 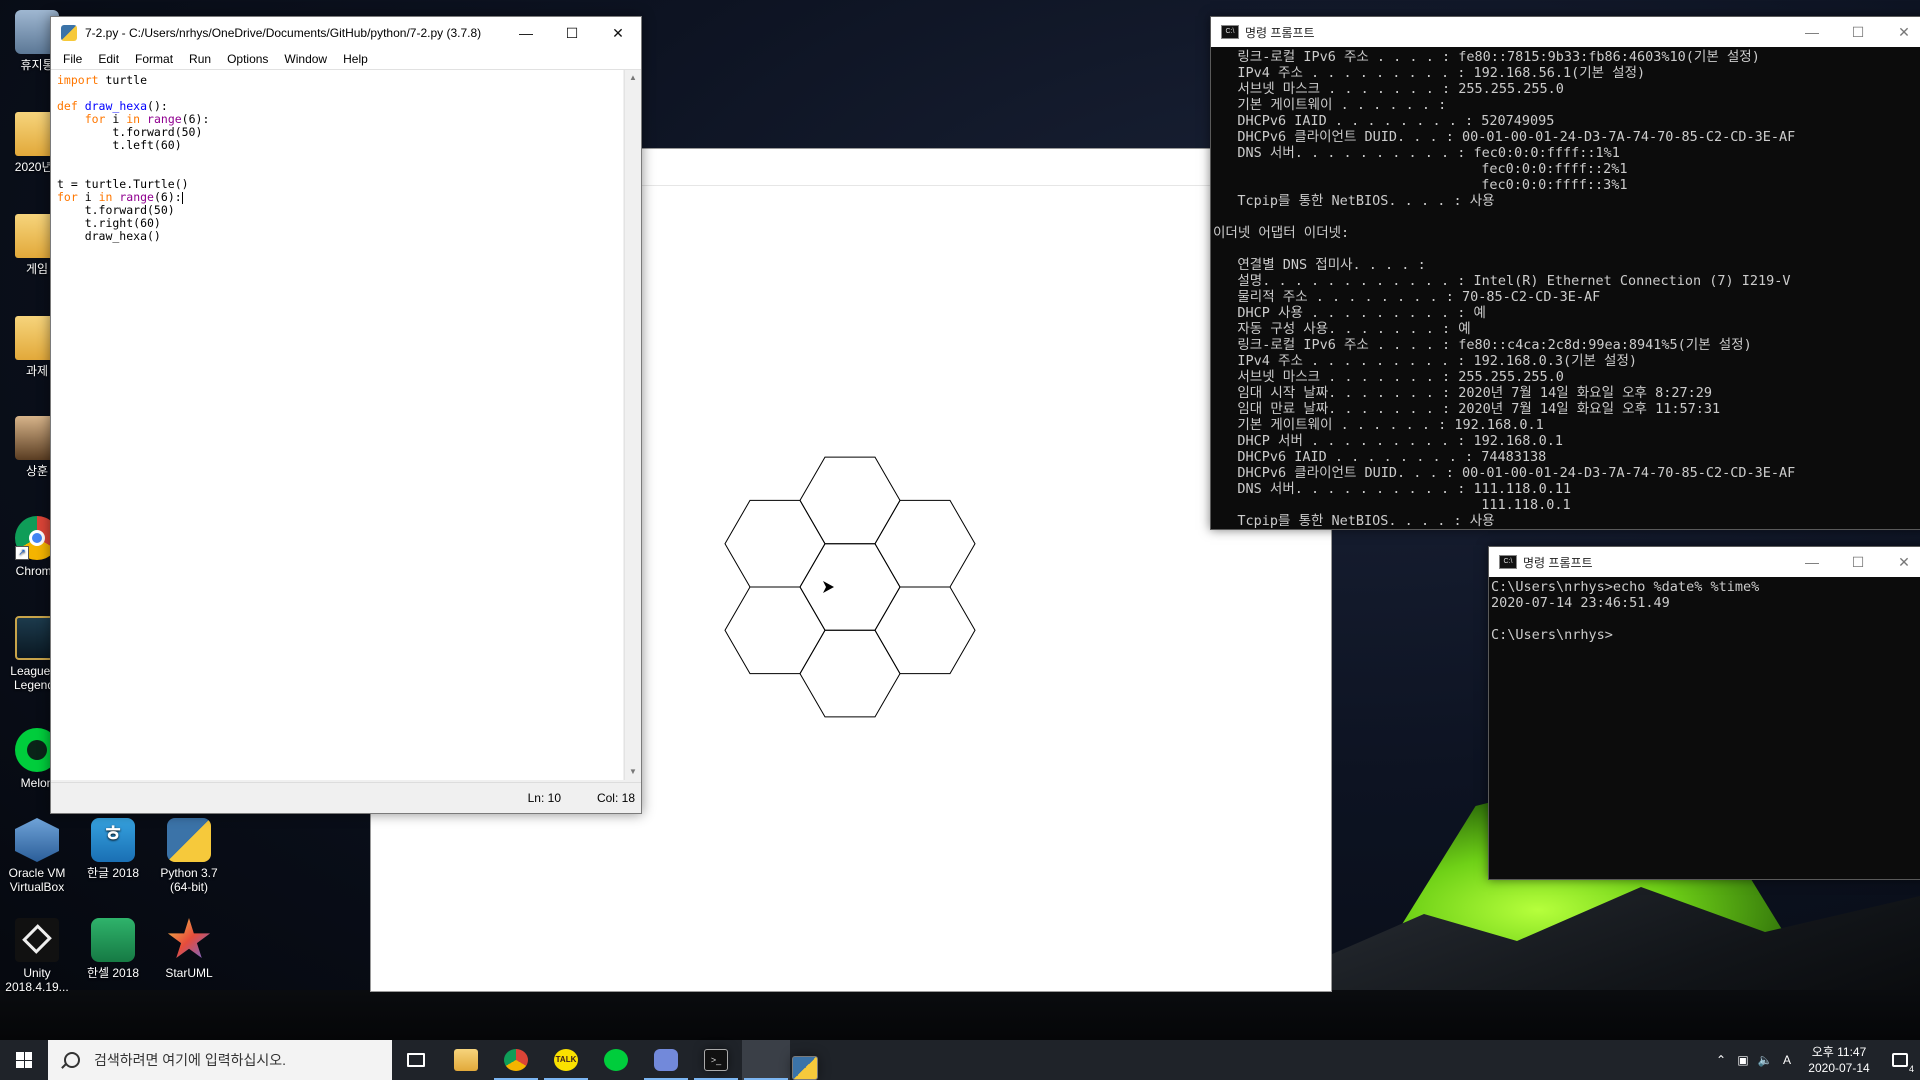 I want to click on console-line: DHCP 서버 . . . . . . . . . : 192.168.0.1, so click(x=1388, y=441).